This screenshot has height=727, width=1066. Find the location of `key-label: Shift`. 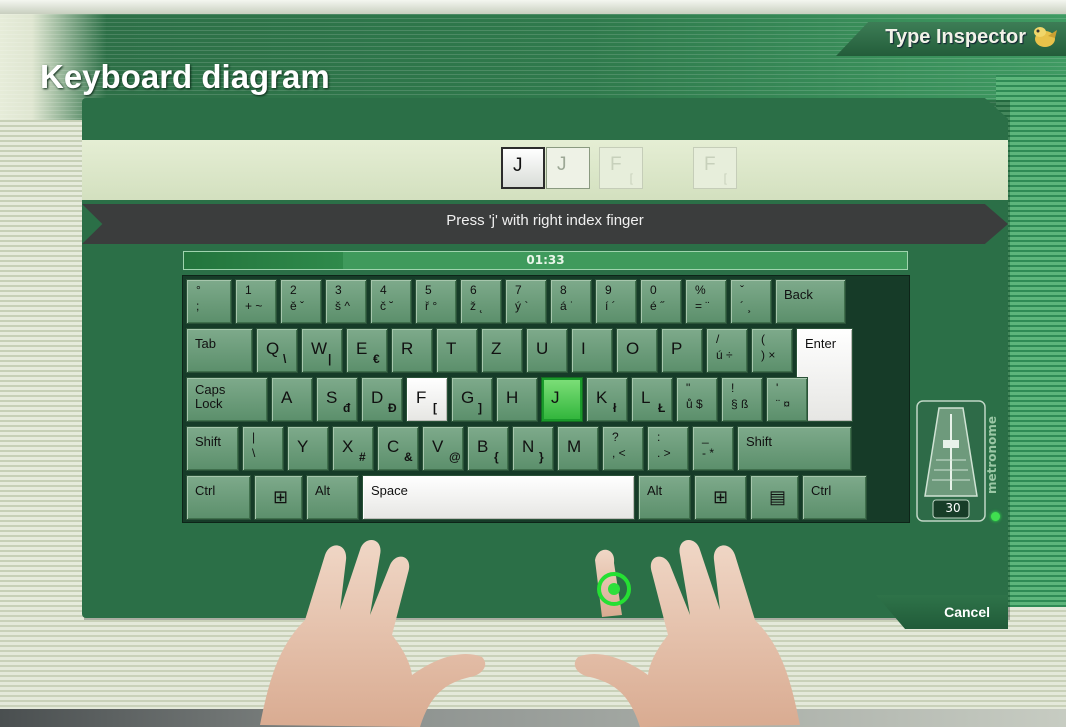

key-label: Shift is located at coordinates (208, 441).